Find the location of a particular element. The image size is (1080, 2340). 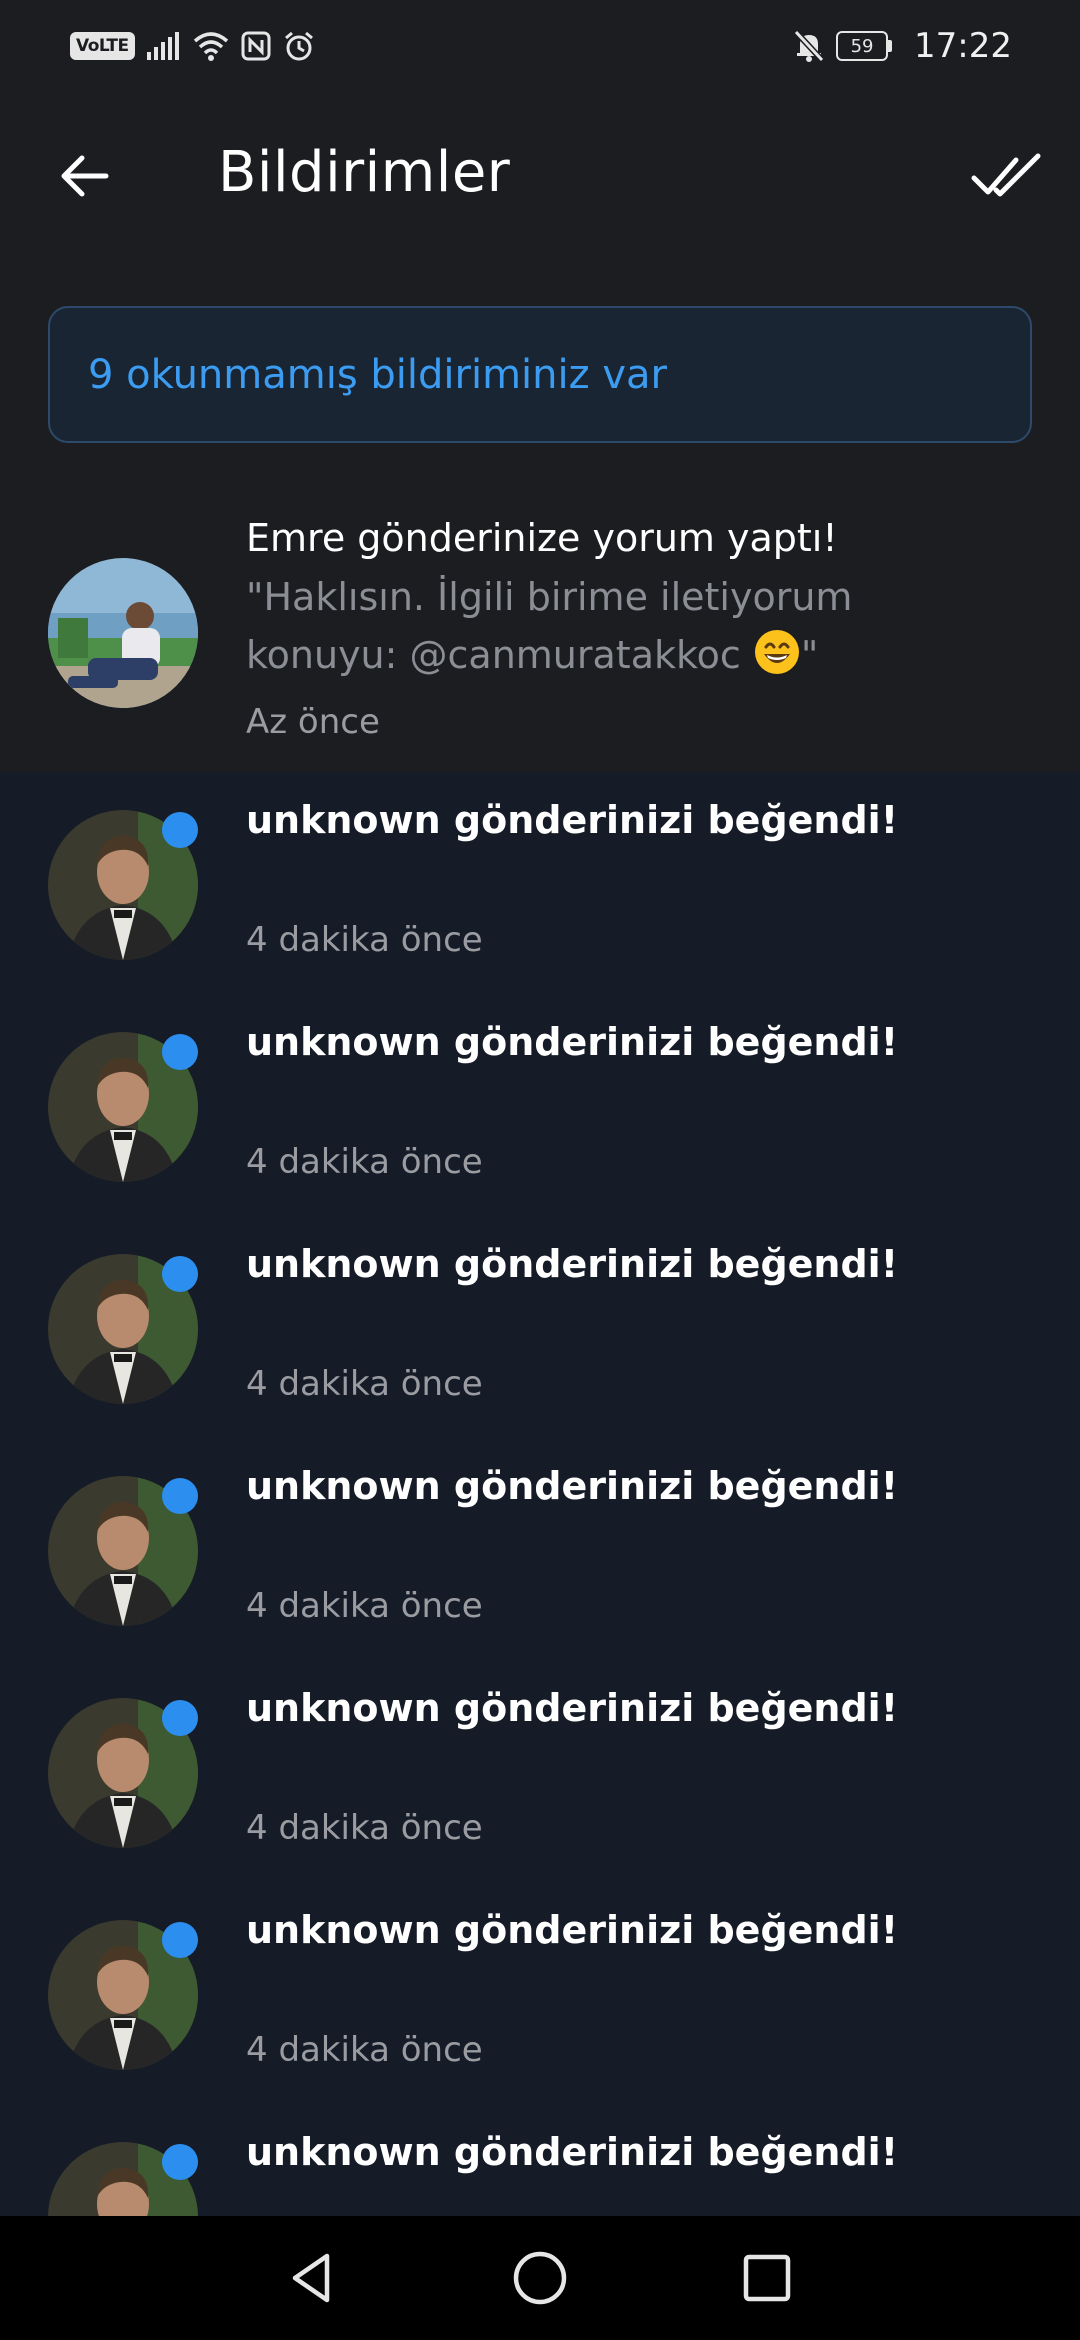

nfc-icon is located at coordinates (256, 46).